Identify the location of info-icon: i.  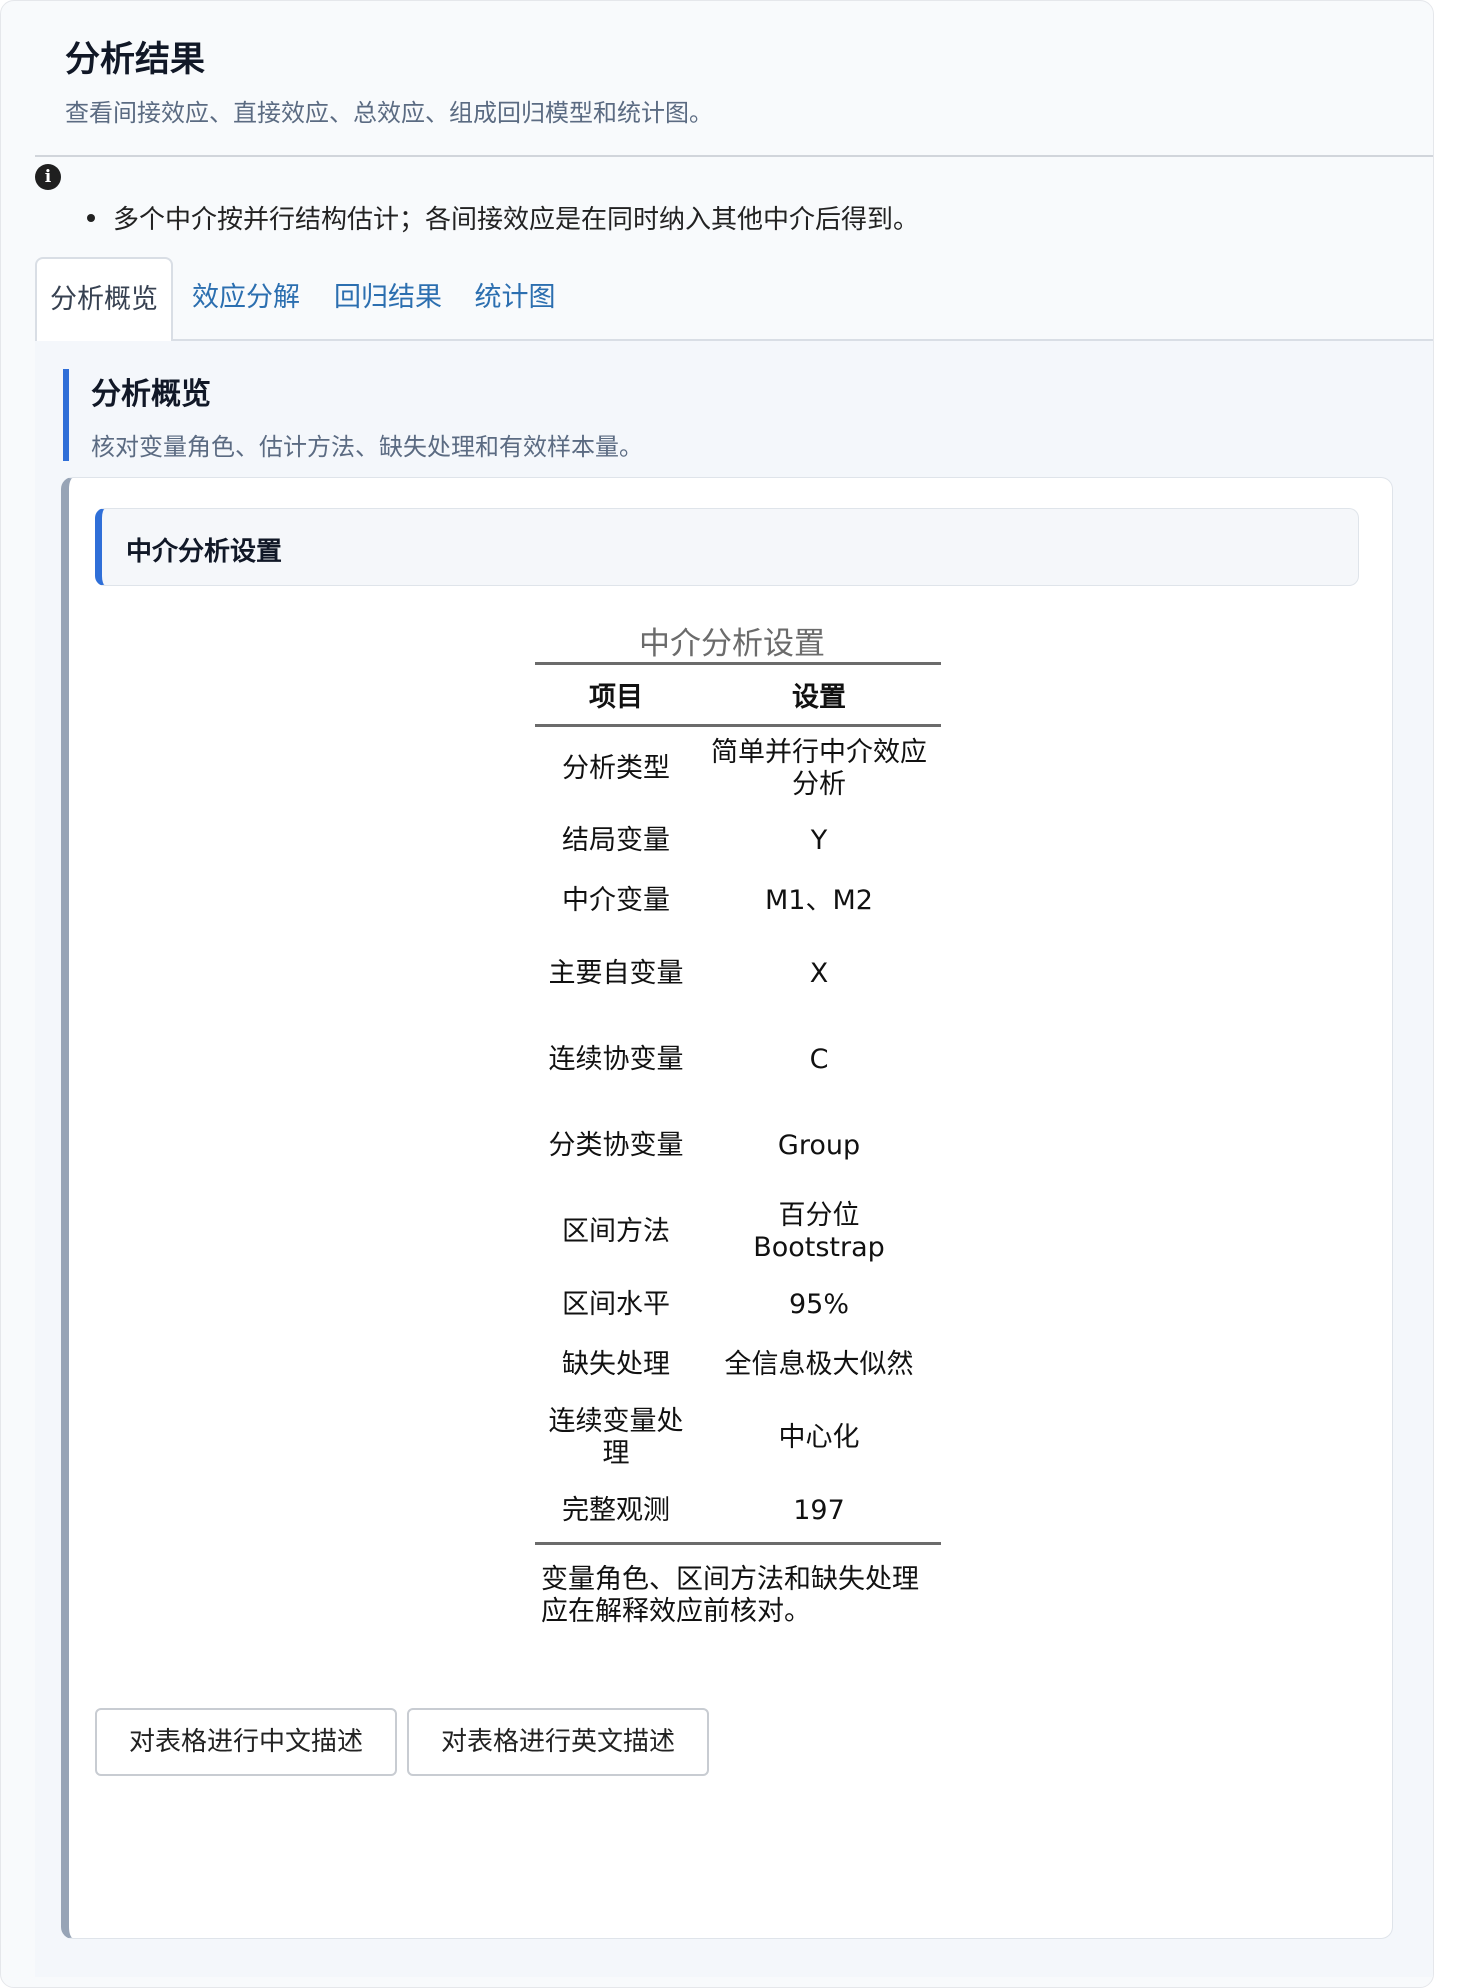
(48, 177).